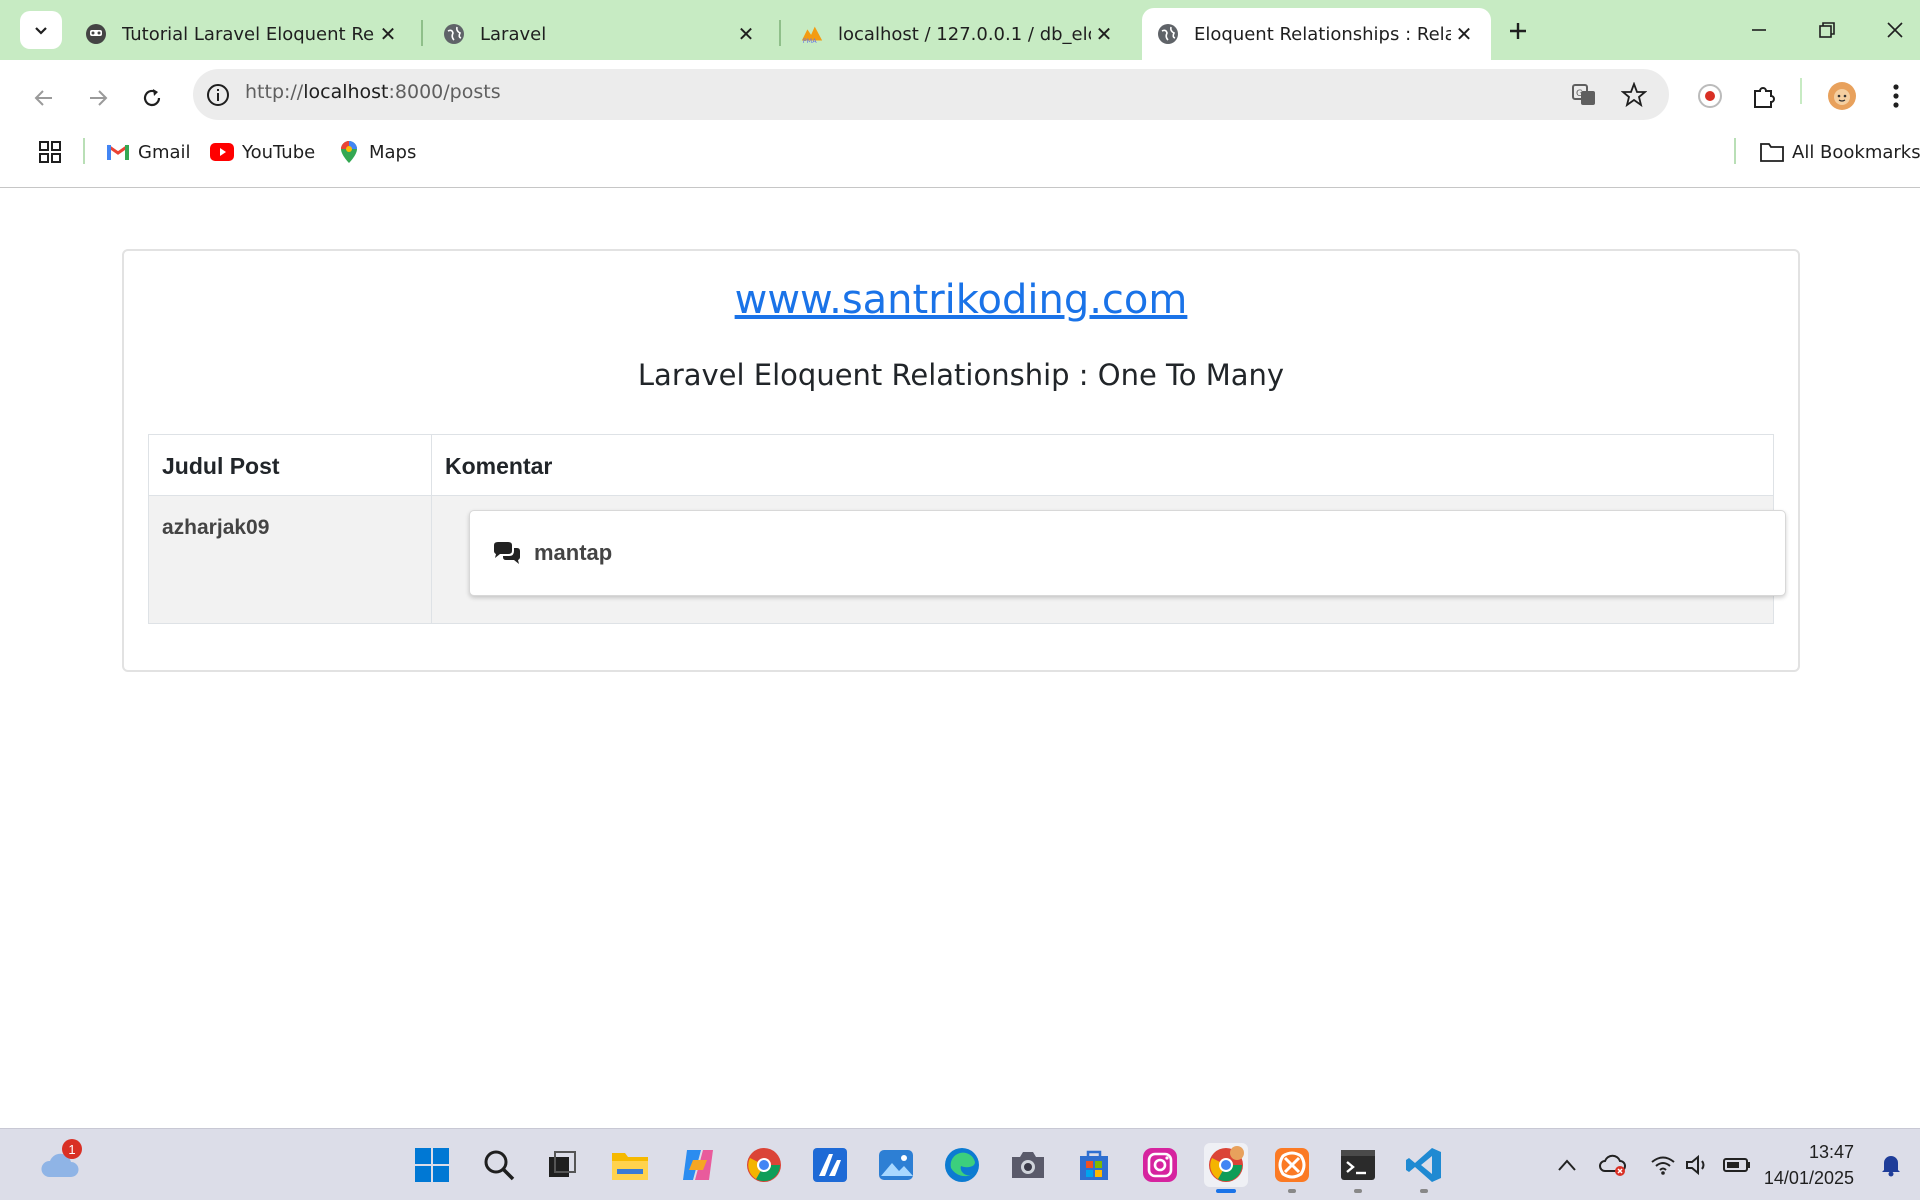  Describe the element at coordinates (513, 34) in the screenshot. I see `tab-title: Laravel` at that location.